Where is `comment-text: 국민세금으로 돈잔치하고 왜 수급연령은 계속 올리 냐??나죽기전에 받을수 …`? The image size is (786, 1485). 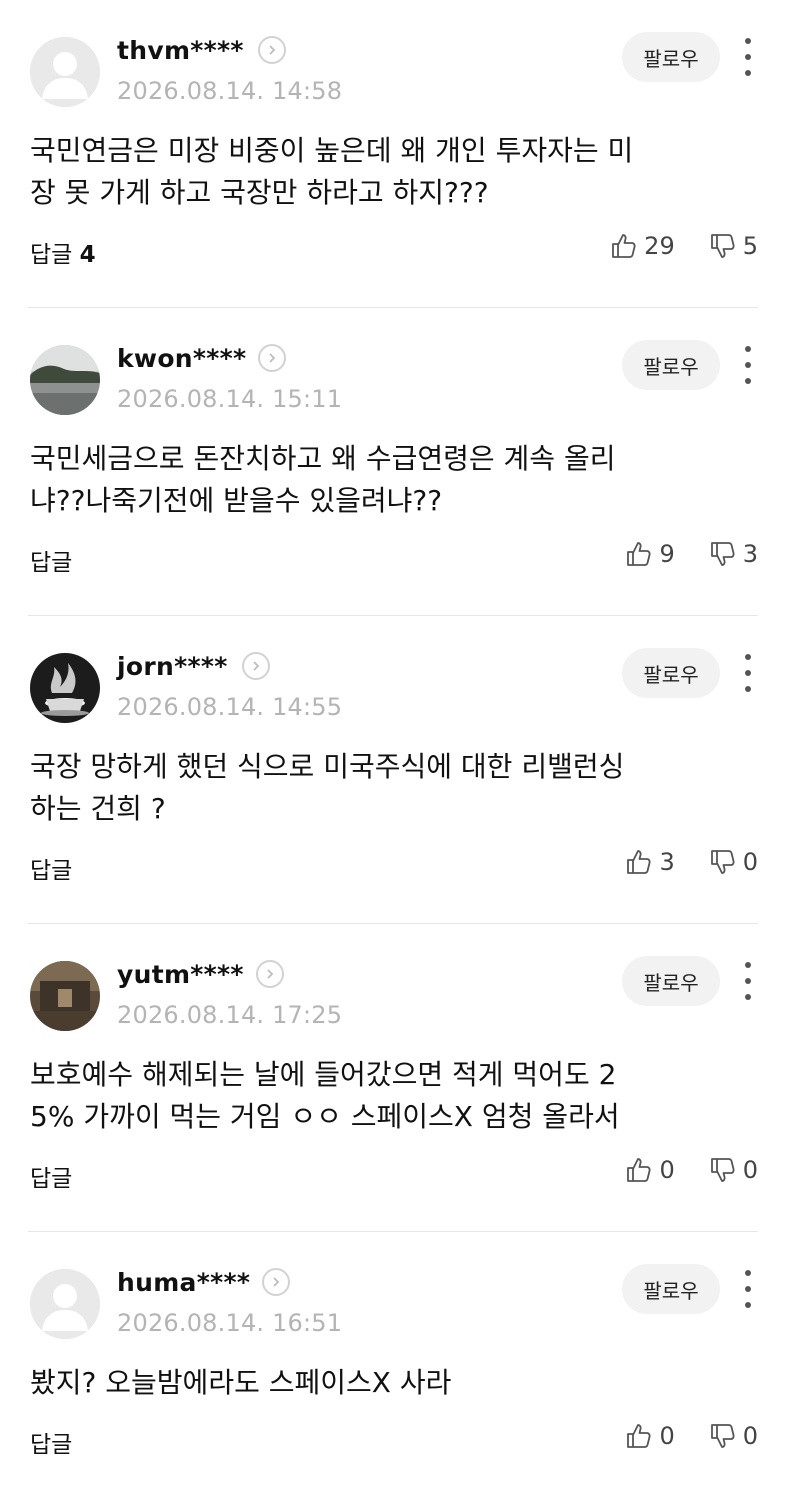 comment-text: 국민세금으로 돈잔치하고 왜 수급연령은 계속 올리 냐??나죽기전에 받을수 … is located at coordinates (323, 479).